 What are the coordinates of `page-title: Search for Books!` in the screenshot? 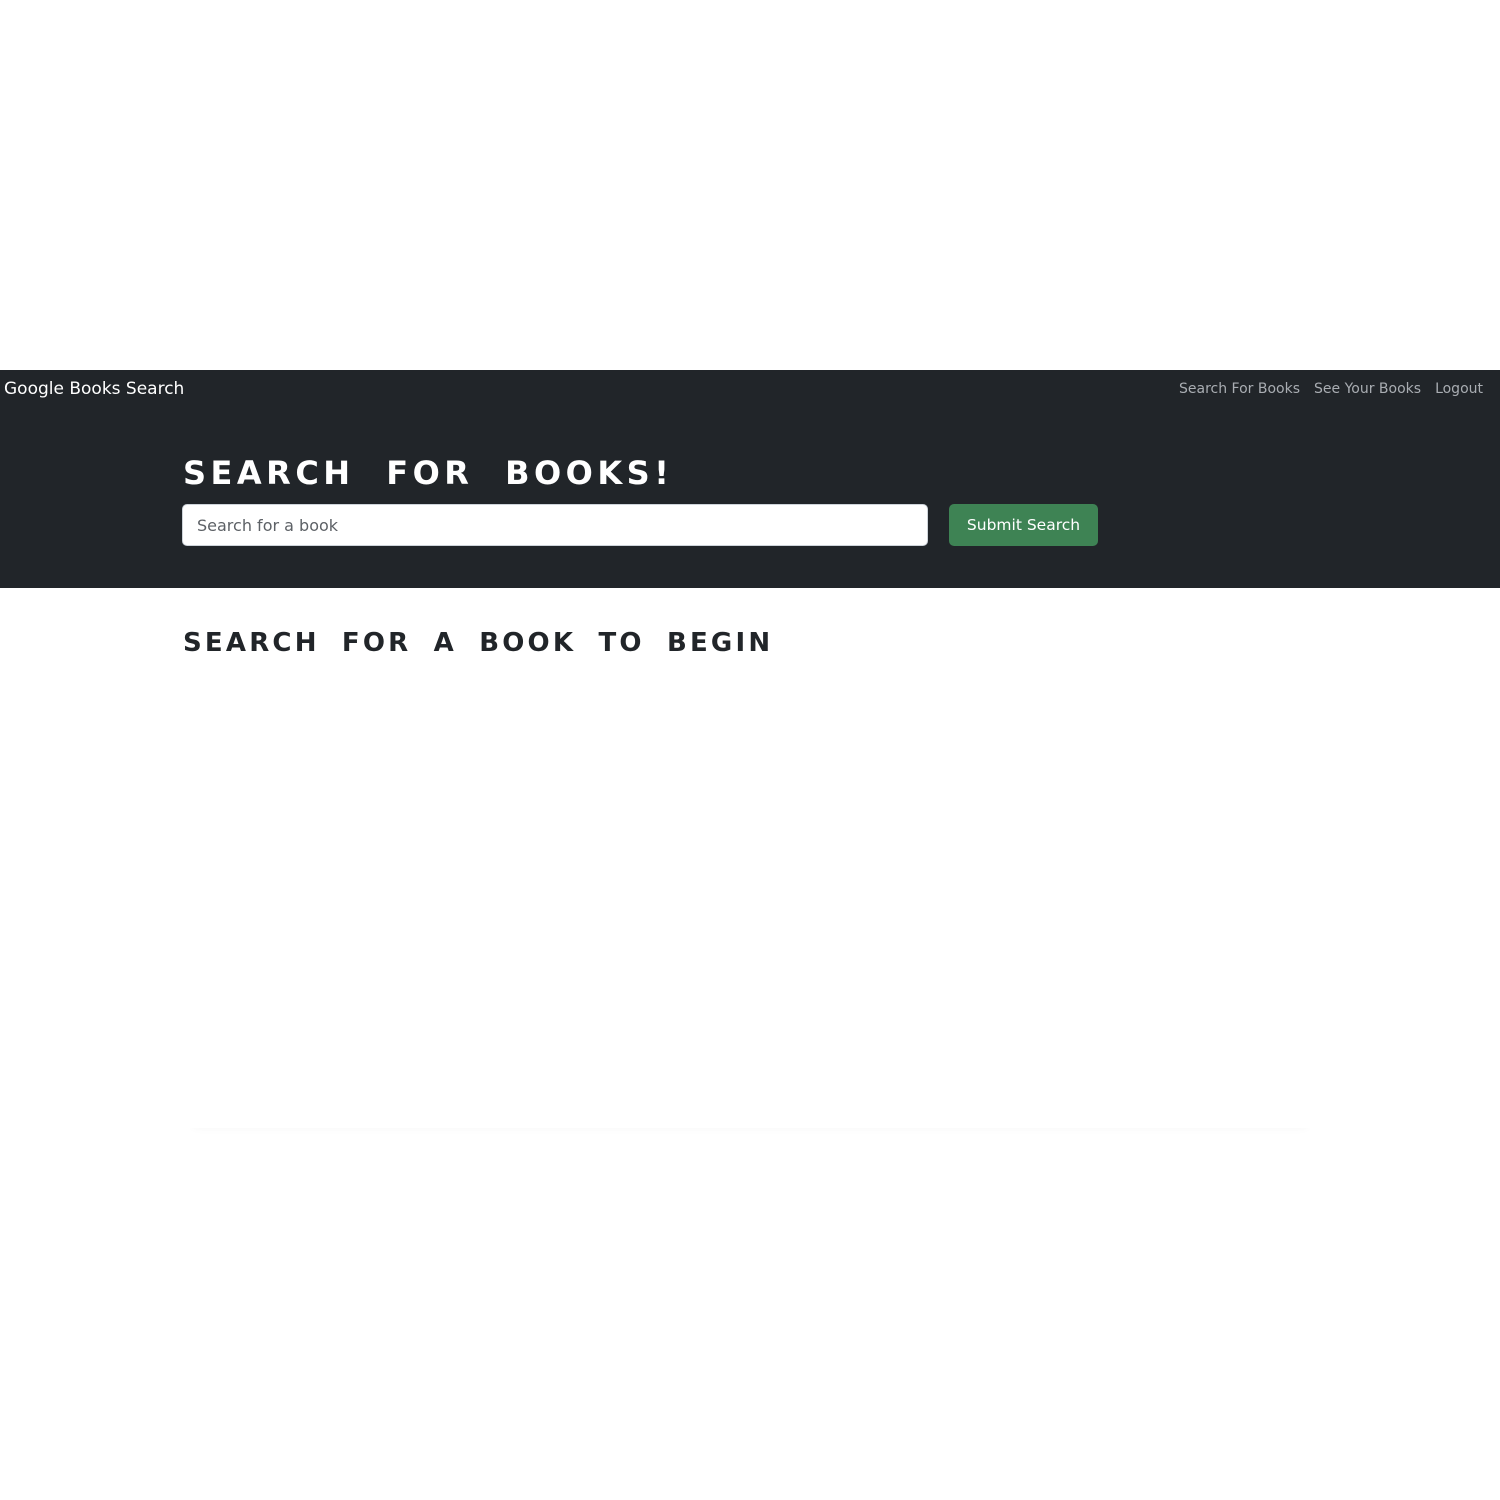 It's located at (428, 473).